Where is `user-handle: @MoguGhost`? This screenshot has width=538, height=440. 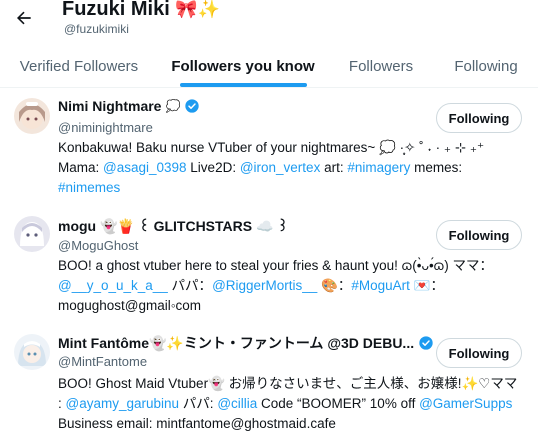 user-handle: @MoguGhost is located at coordinates (98, 245).